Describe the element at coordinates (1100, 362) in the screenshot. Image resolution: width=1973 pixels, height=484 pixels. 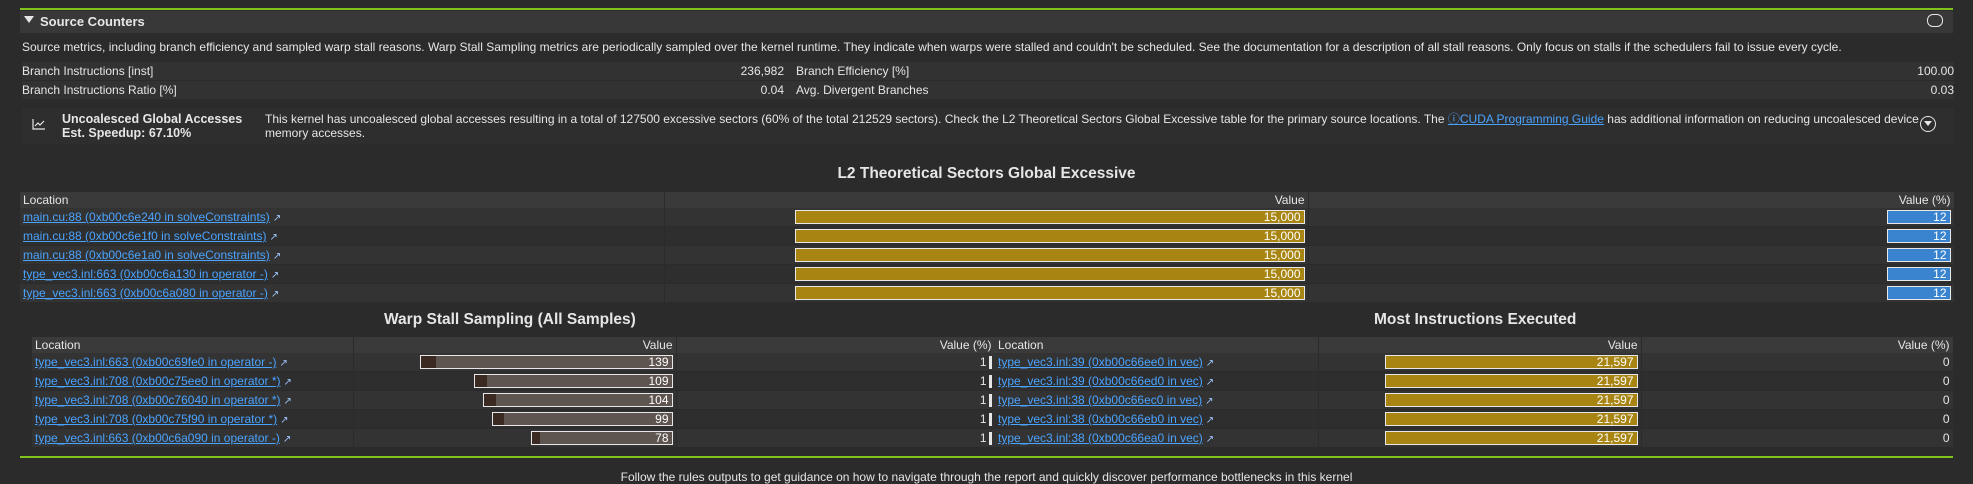
I see `source-location-link: type_vec3.inl:39 (0xb00c66ee0 in vec)` at that location.